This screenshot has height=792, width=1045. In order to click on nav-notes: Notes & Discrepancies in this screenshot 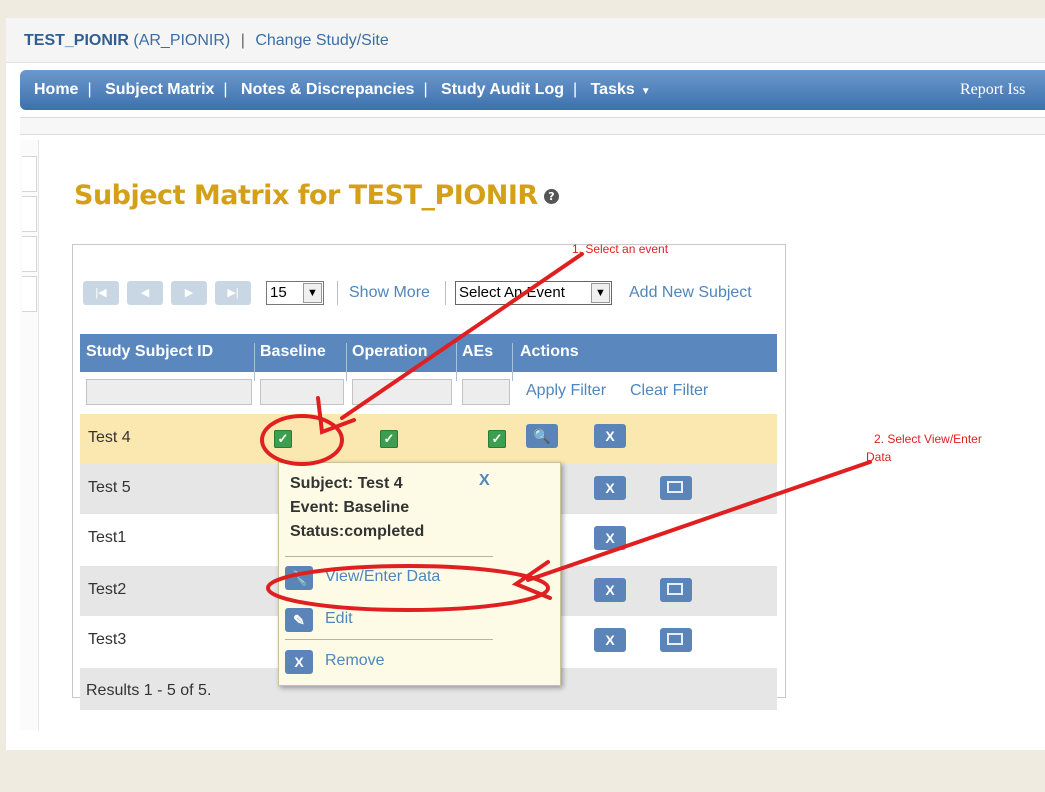, I will do `click(327, 89)`.